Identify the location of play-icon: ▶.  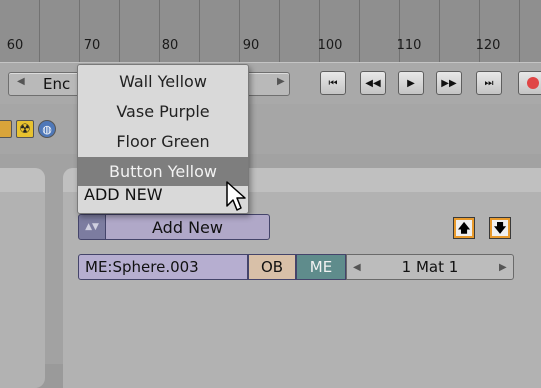
(411, 83).